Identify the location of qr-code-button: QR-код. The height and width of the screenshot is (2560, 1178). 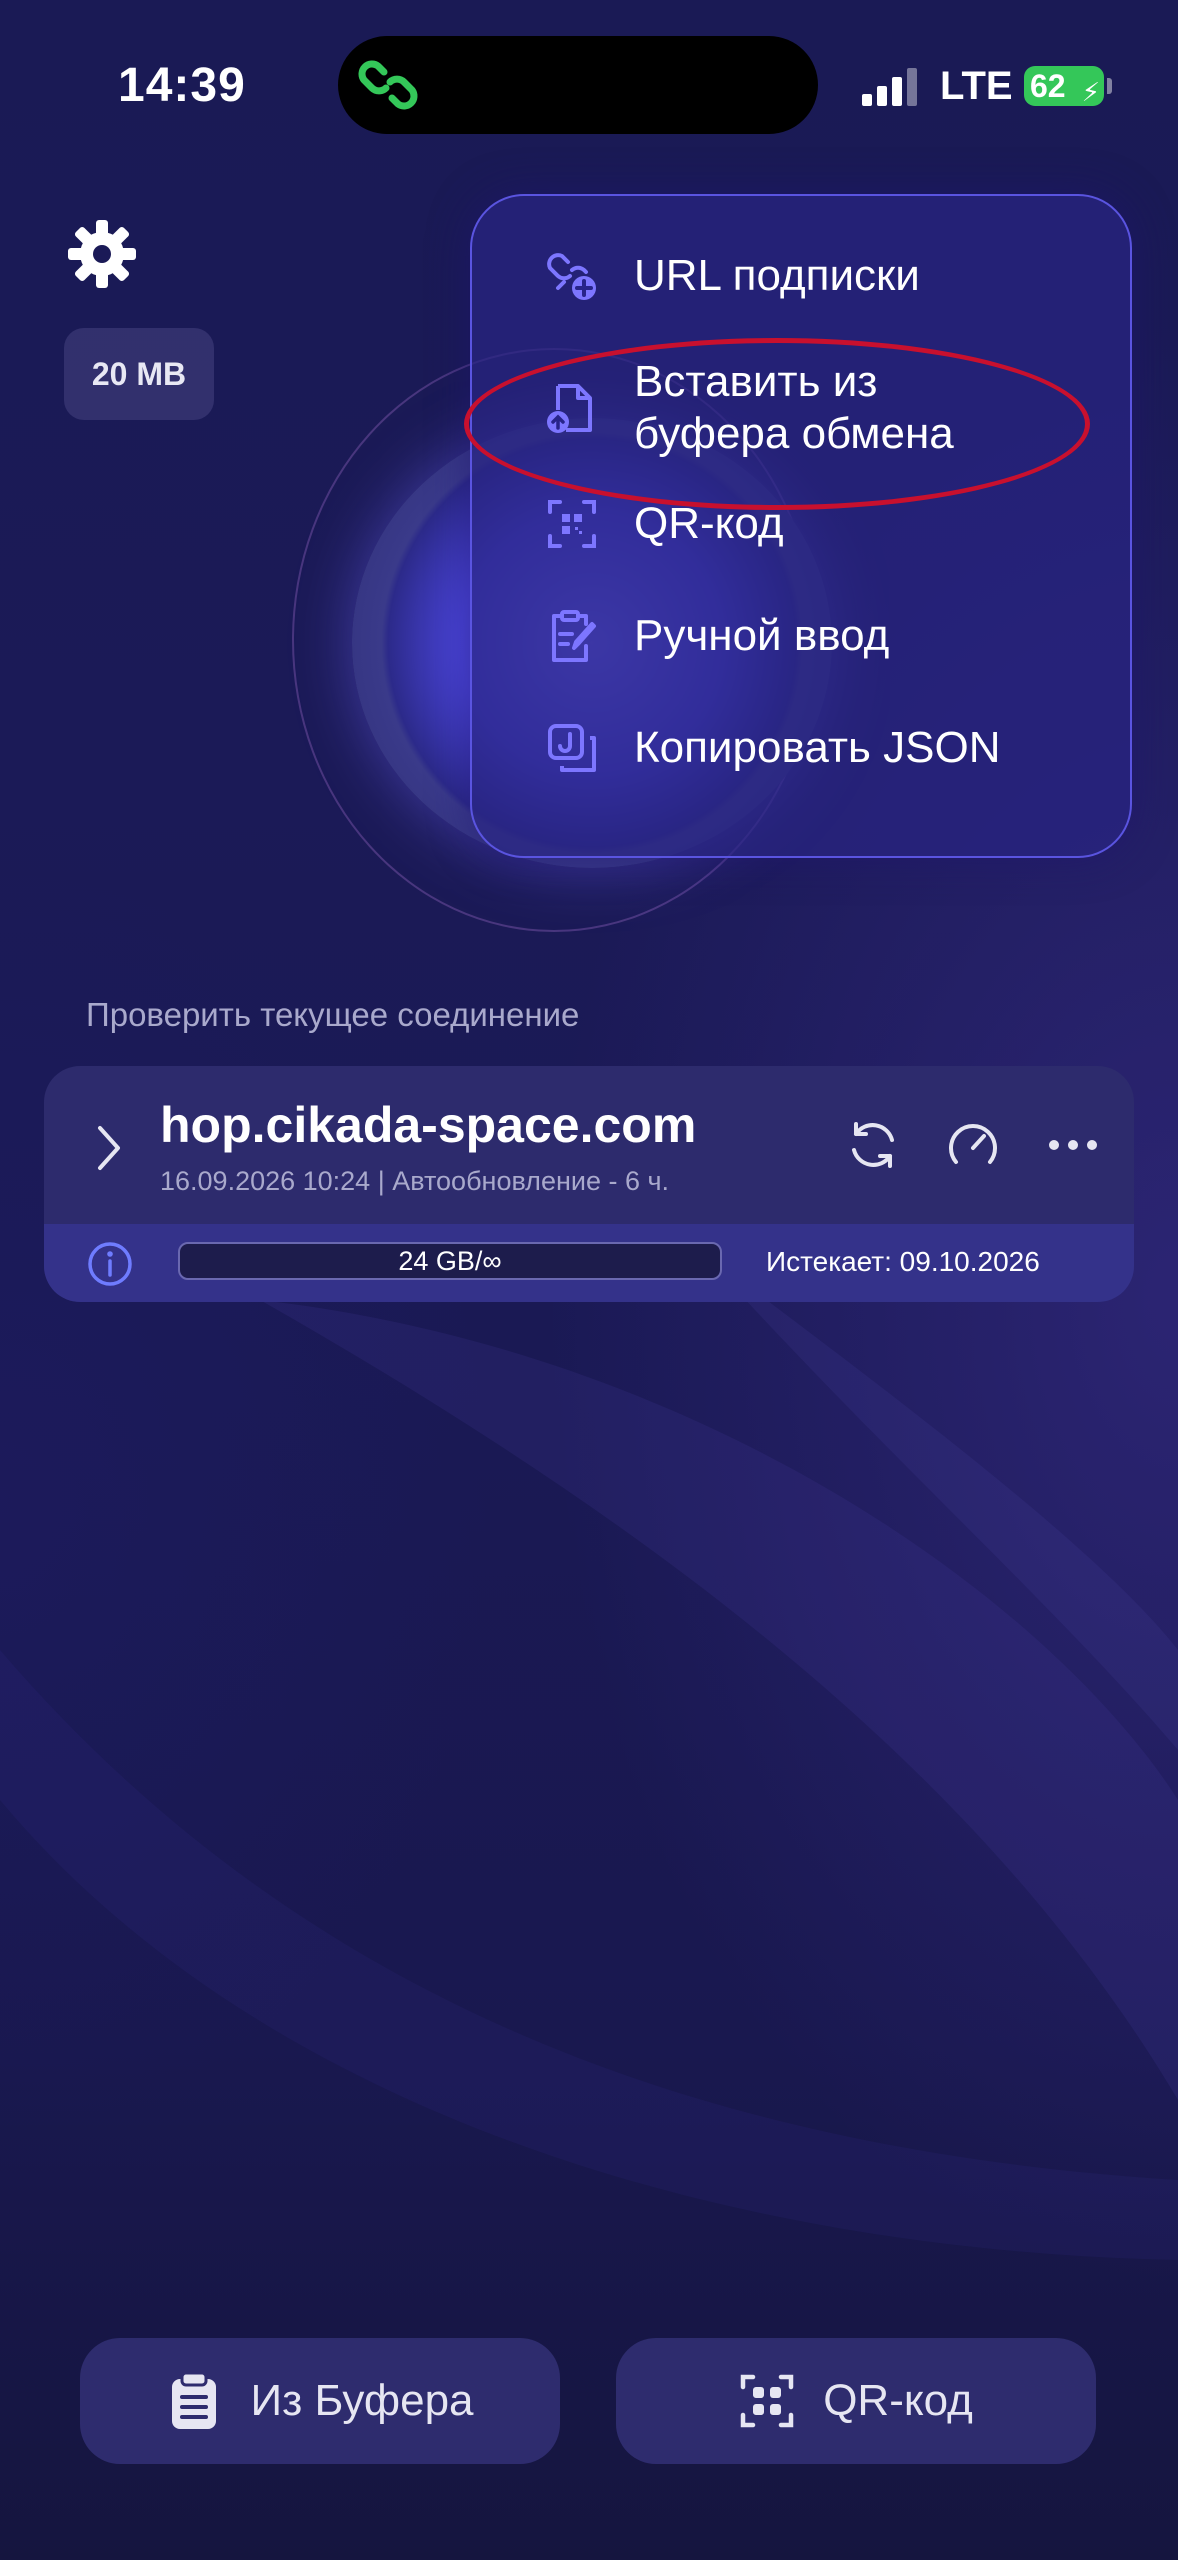
(856, 2401).